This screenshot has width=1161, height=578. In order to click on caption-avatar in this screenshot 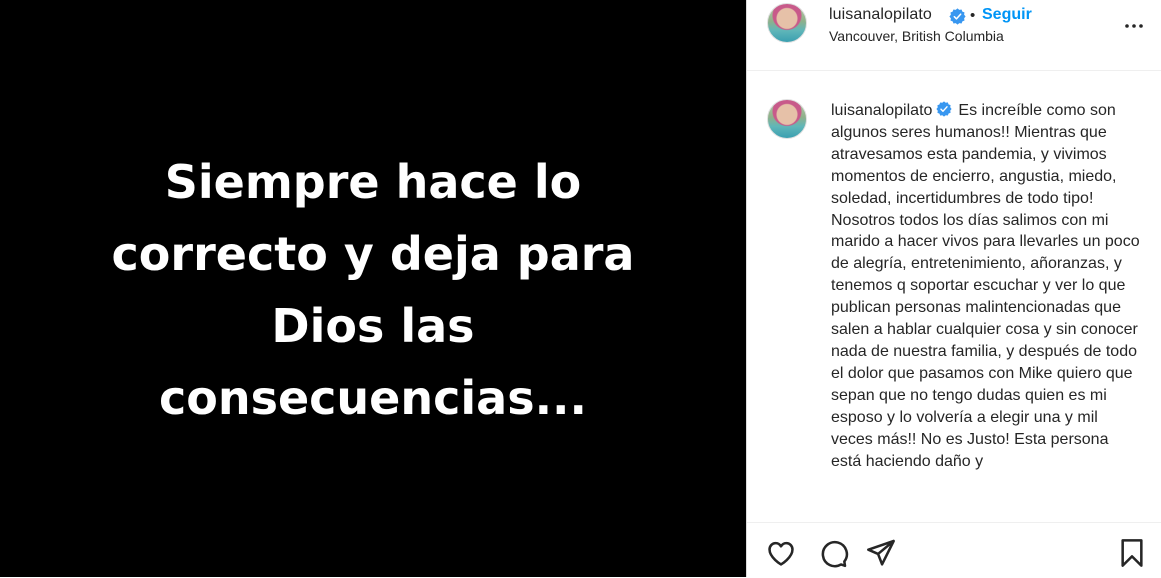, I will do `click(787, 119)`.